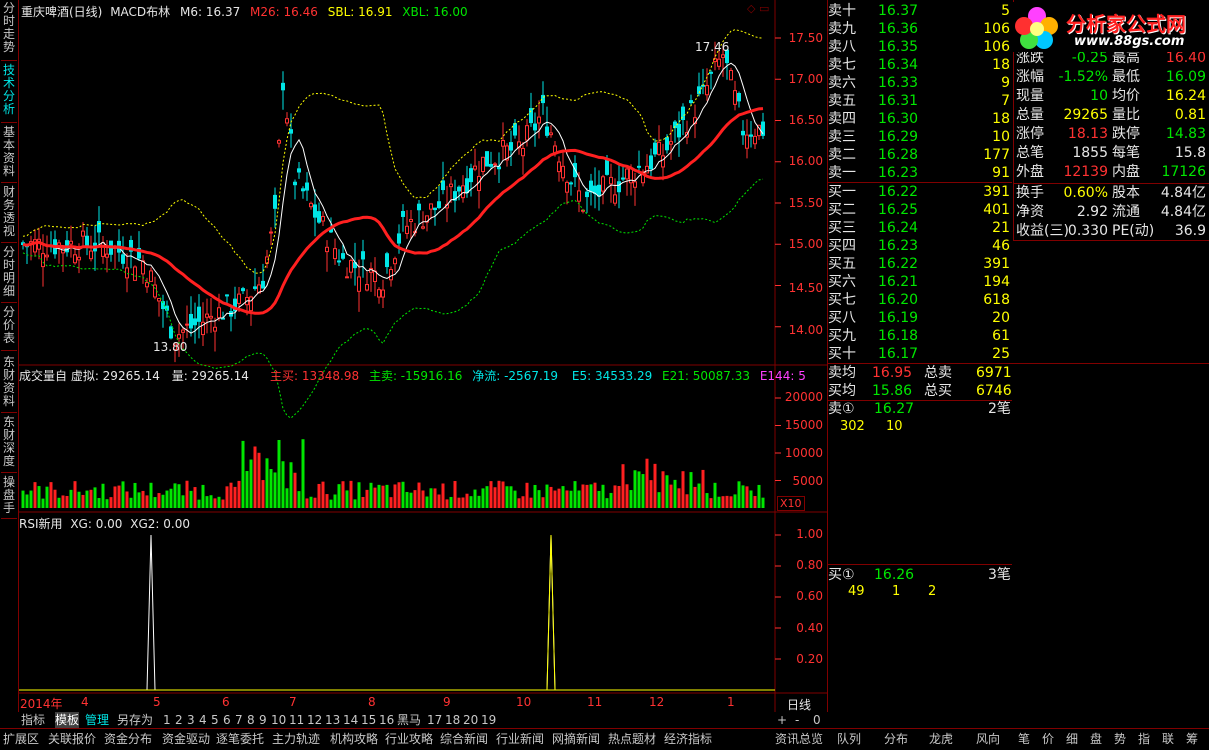 The width and height of the screenshot is (1209, 750). What do you see at coordinates (1120, 739) in the screenshot?
I see `panel-mini-tab: 势` at bounding box center [1120, 739].